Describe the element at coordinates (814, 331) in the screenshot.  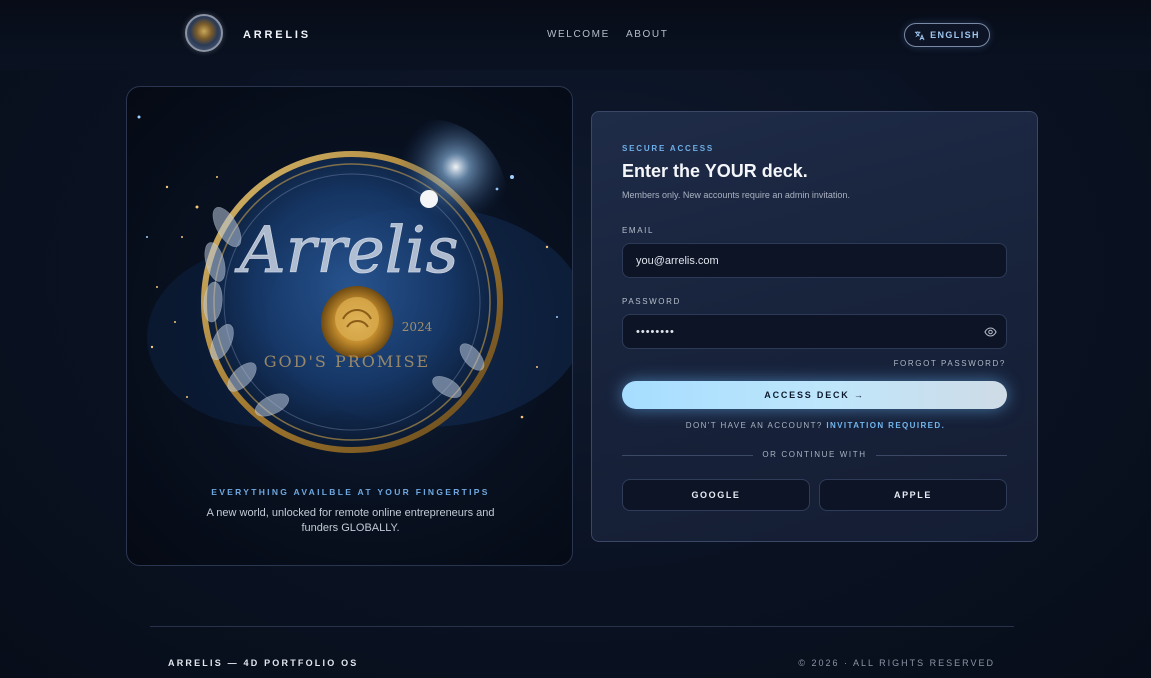
I see `password-field: ••••••••` at that location.